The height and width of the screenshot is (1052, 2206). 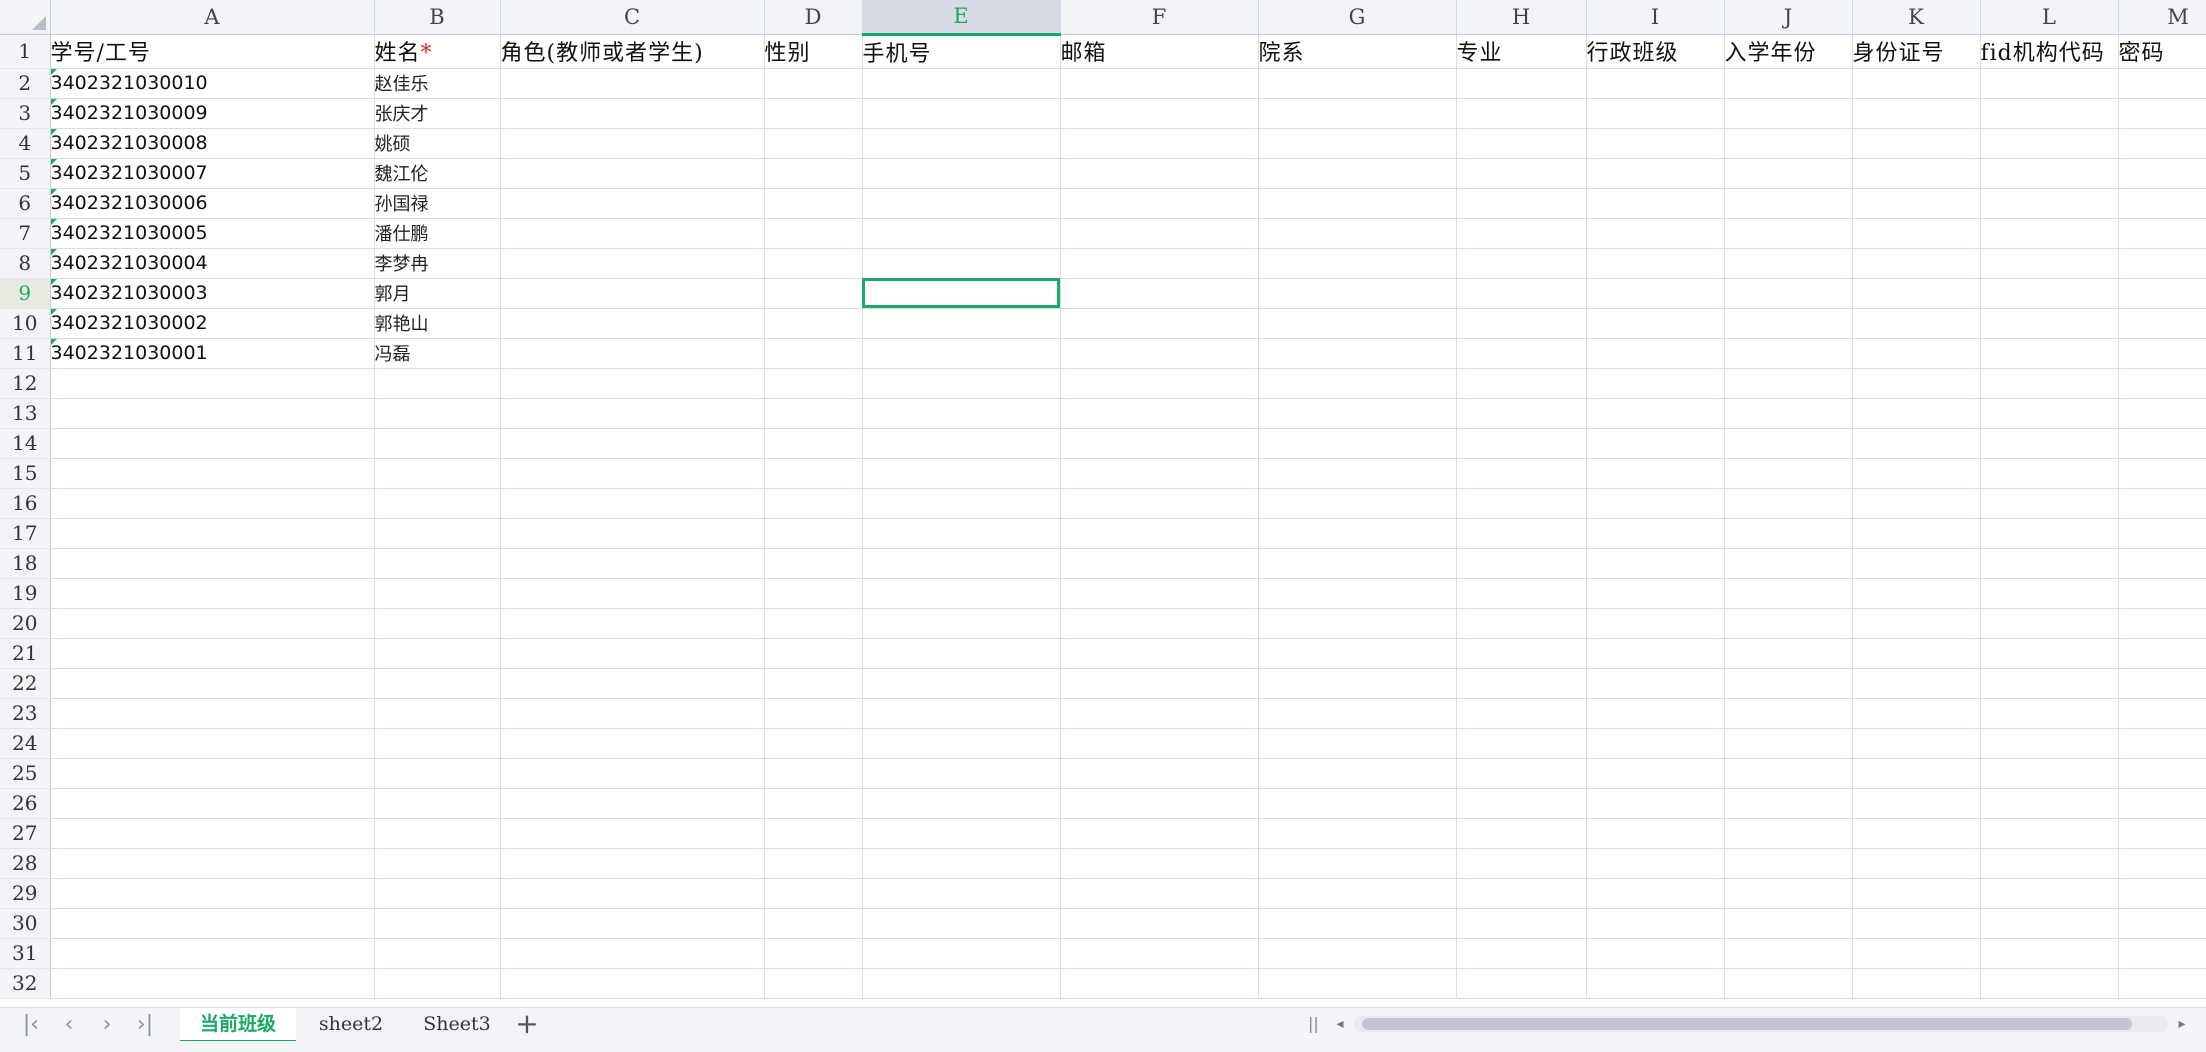 What do you see at coordinates (1159, 593) in the screenshot?
I see `cell-f19` at bounding box center [1159, 593].